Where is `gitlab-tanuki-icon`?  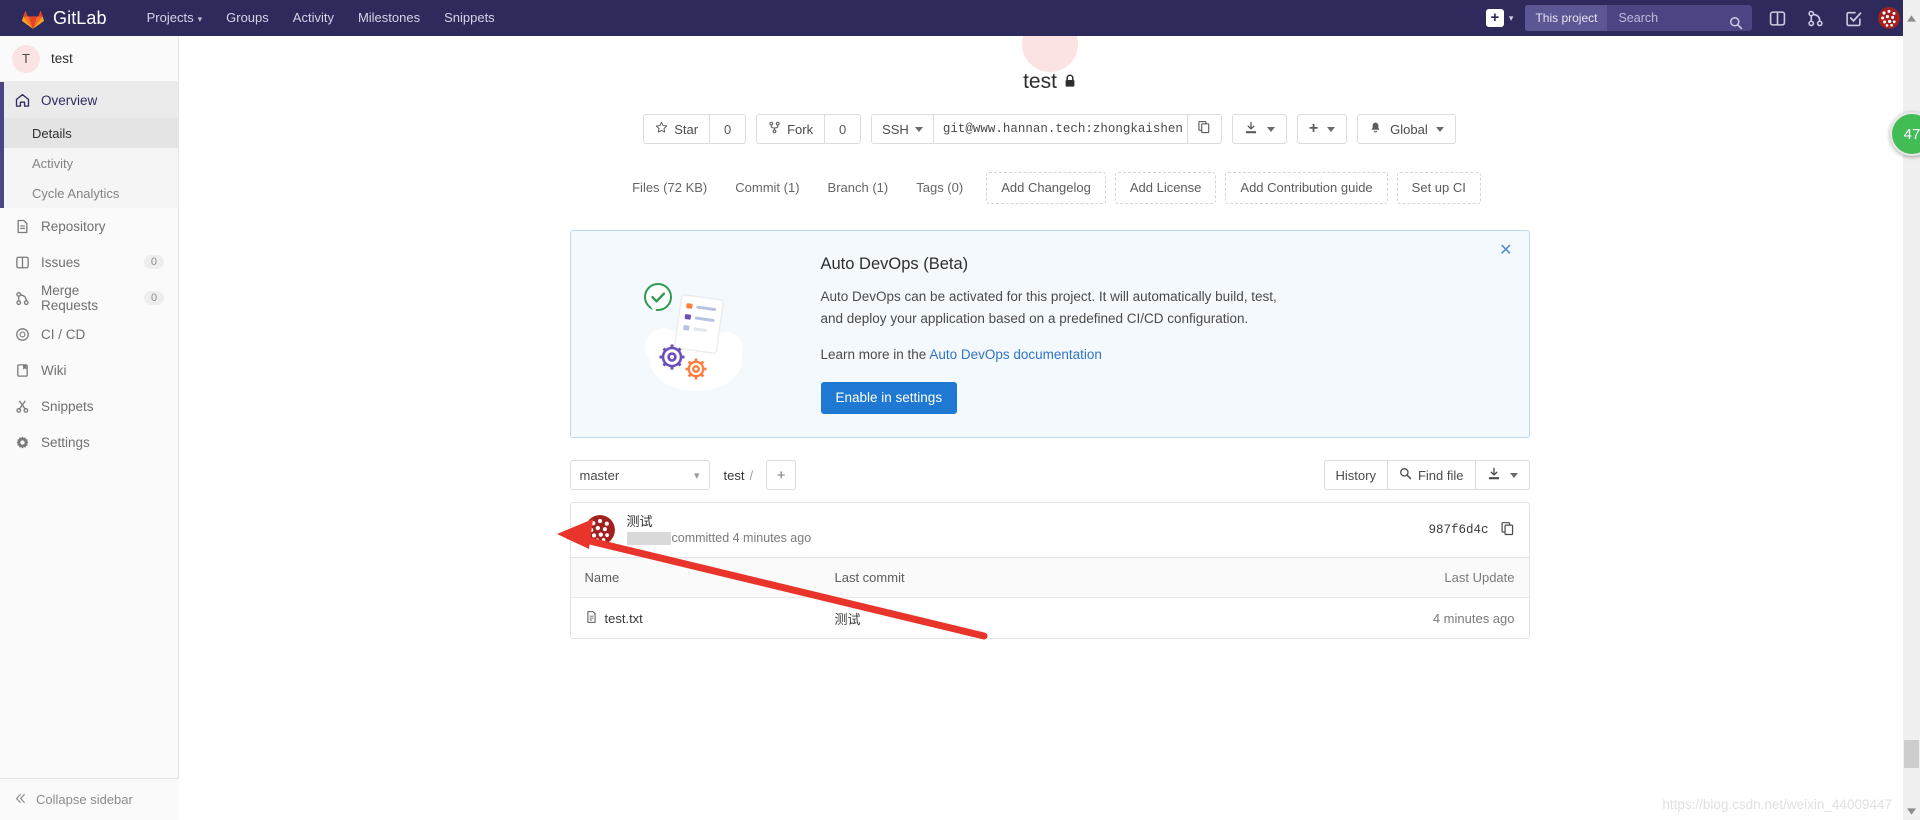 gitlab-tanuki-icon is located at coordinates (33, 18).